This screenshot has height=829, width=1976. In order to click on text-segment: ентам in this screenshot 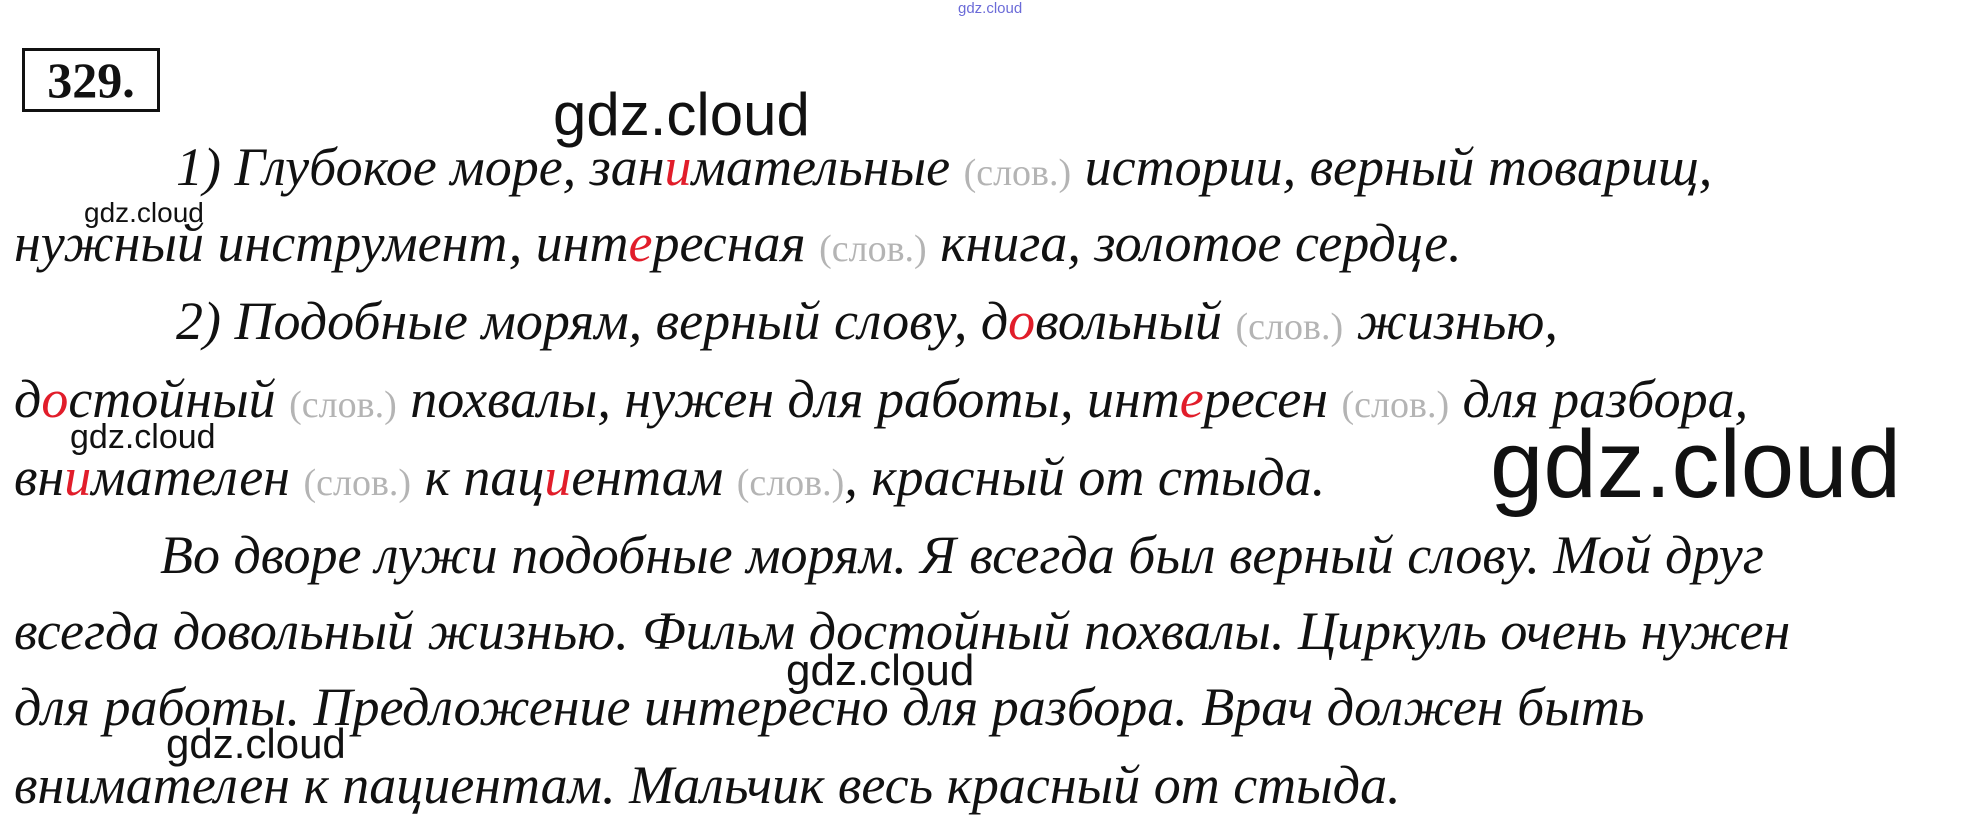, I will do `click(647, 477)`.